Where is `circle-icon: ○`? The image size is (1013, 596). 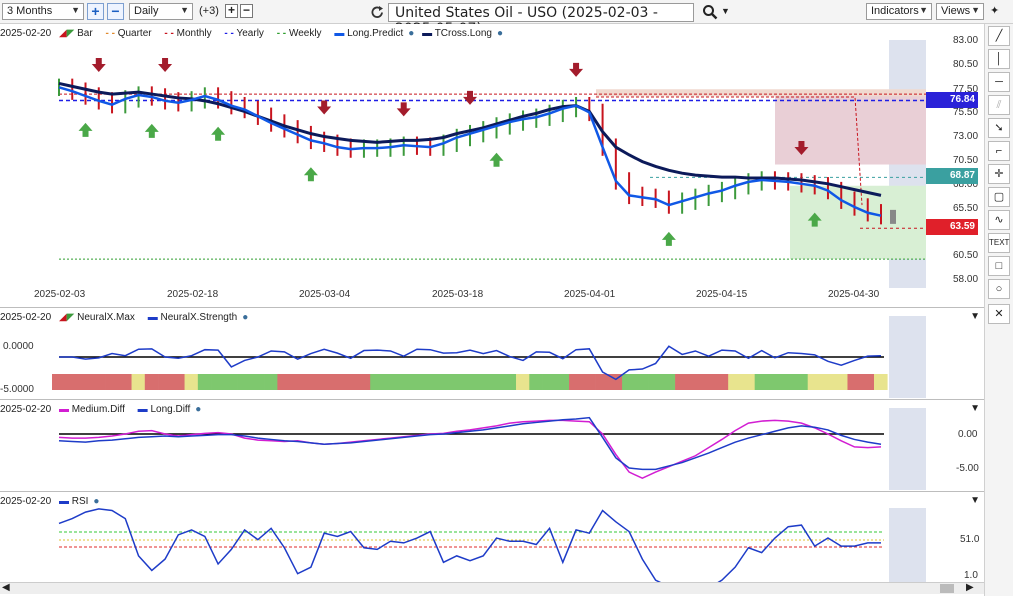
circle-icon: ○ is located at coordinates (999, 289).